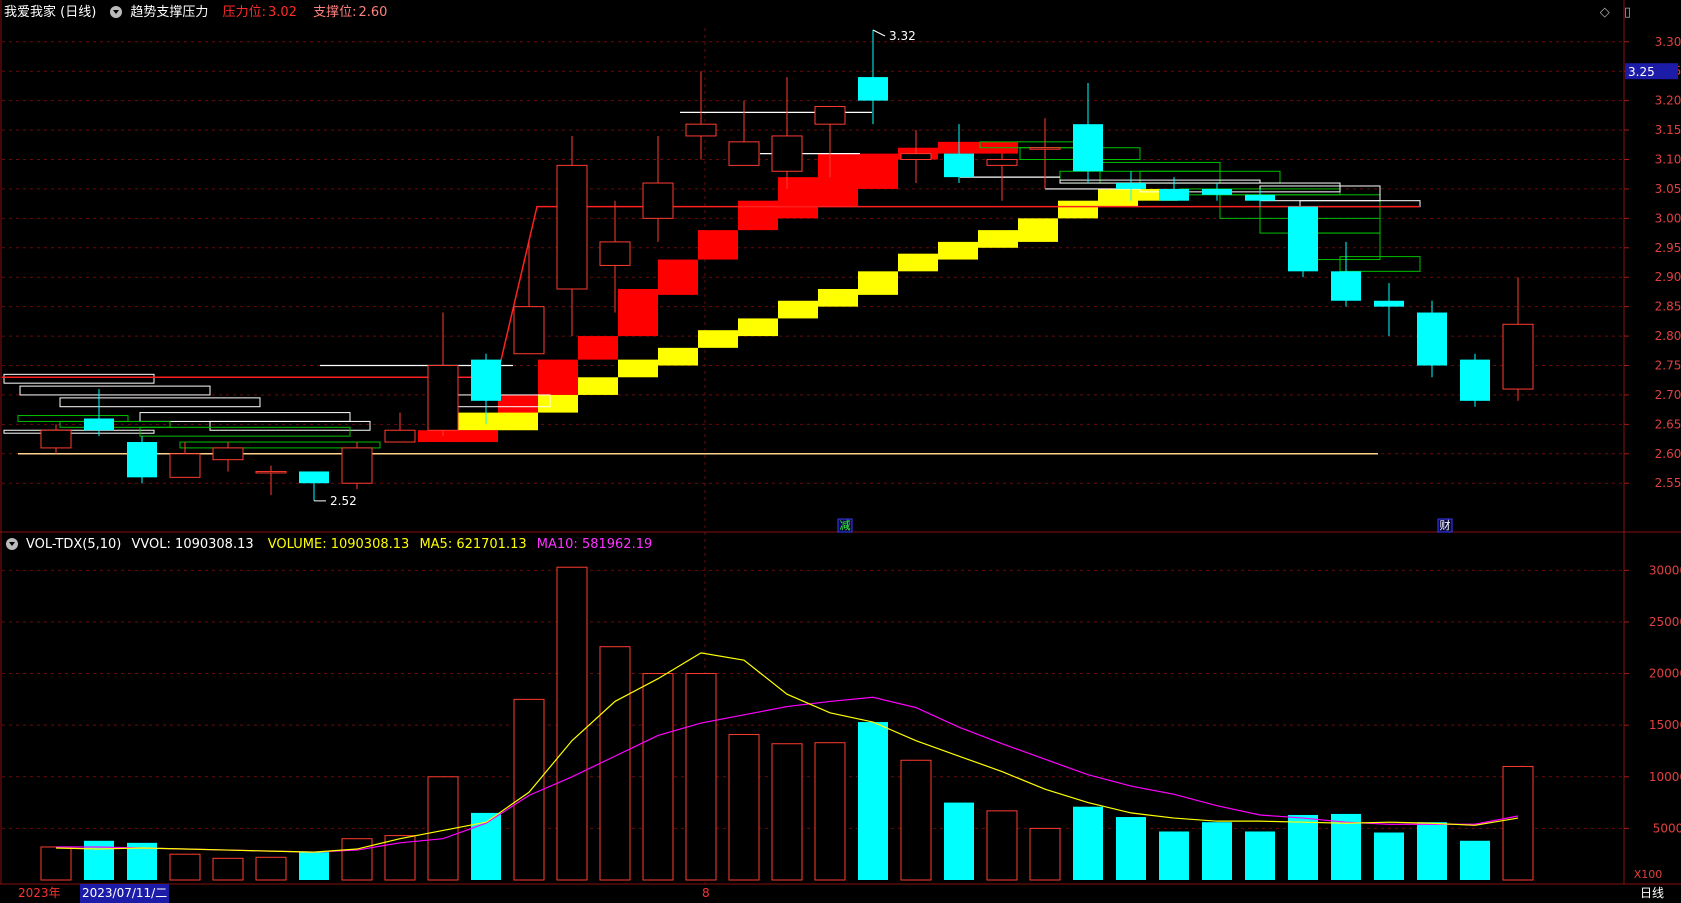 This screenshot has width=1681, height=903. Describe the element at coordinates (902, 36) in the screenshot. I see `high-annotation-label: 3.32` at that location.